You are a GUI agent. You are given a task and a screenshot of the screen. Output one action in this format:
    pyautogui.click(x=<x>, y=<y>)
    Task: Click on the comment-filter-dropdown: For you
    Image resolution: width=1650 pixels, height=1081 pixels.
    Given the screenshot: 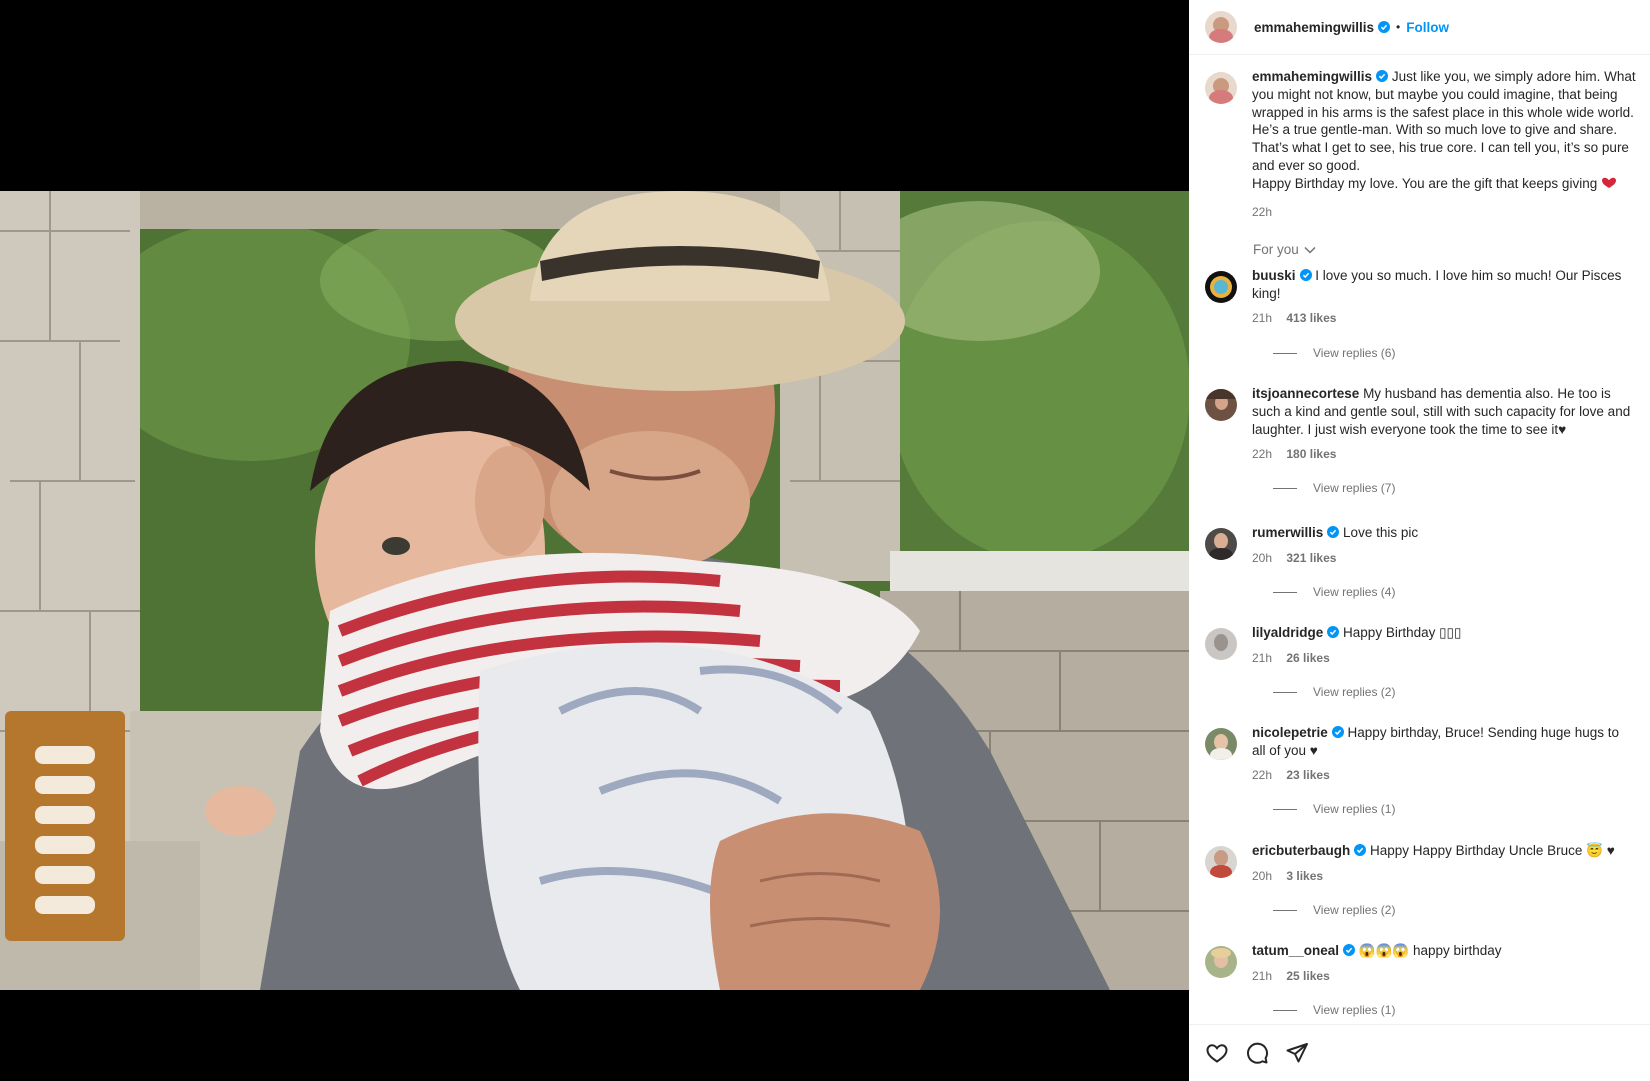 What is the action you would take?
    pyautogui.click(x=1284, y=249)
    